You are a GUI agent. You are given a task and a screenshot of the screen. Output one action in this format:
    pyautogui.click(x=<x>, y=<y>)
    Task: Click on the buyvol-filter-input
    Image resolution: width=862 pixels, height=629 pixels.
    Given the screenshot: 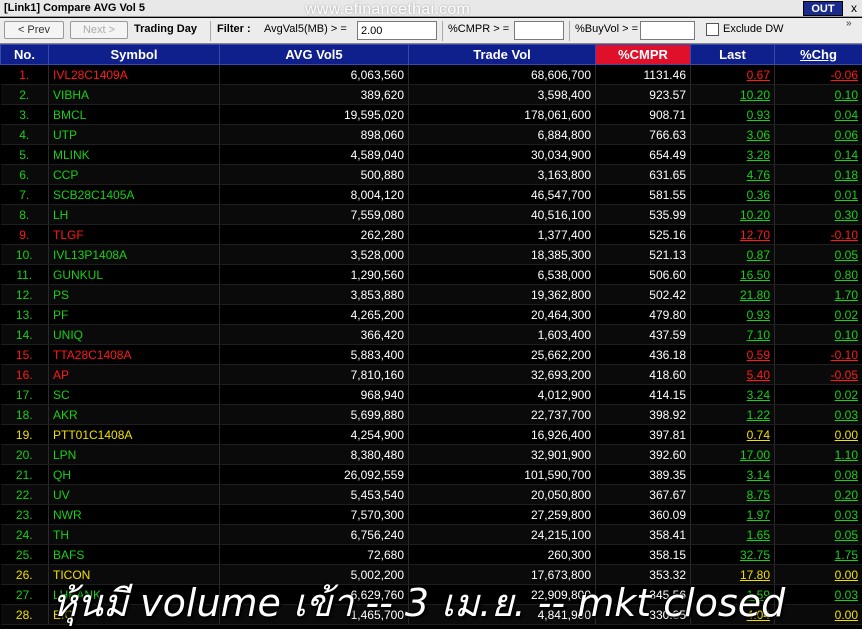 What is the action you would take?
    pyautogui.click(x=667, y=30)
    